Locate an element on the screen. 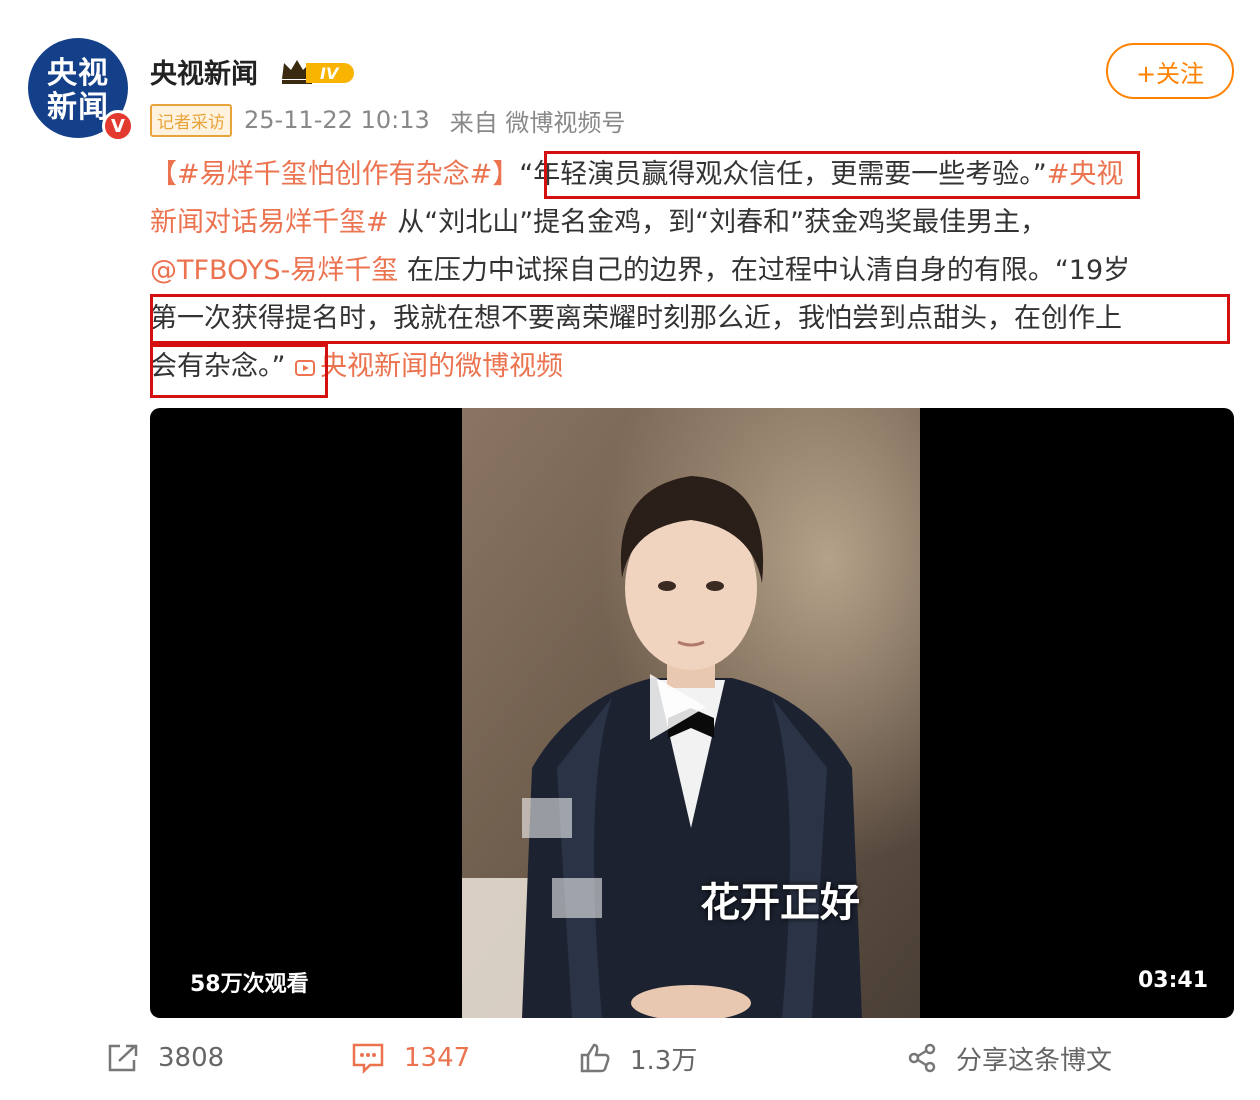  comment-icon is located at coordinates (368, 1059).